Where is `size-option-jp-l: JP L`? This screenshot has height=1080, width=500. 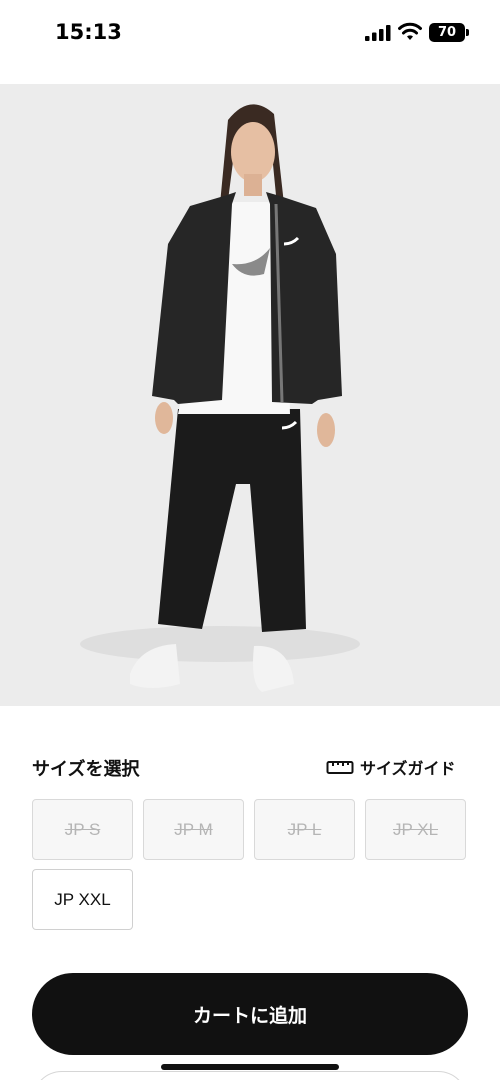
size-option-jp-l: JP L is located at coordinates (304, 829).